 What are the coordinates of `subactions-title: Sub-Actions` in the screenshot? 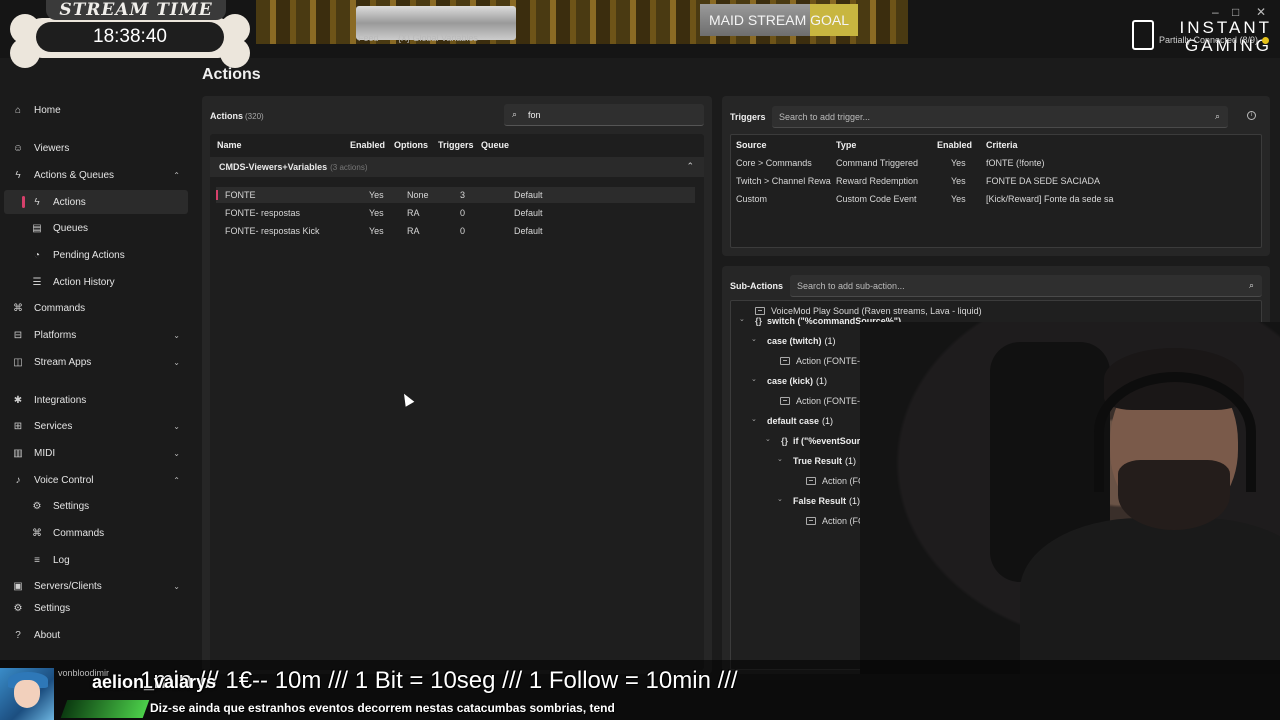 It's located at (756, 286).